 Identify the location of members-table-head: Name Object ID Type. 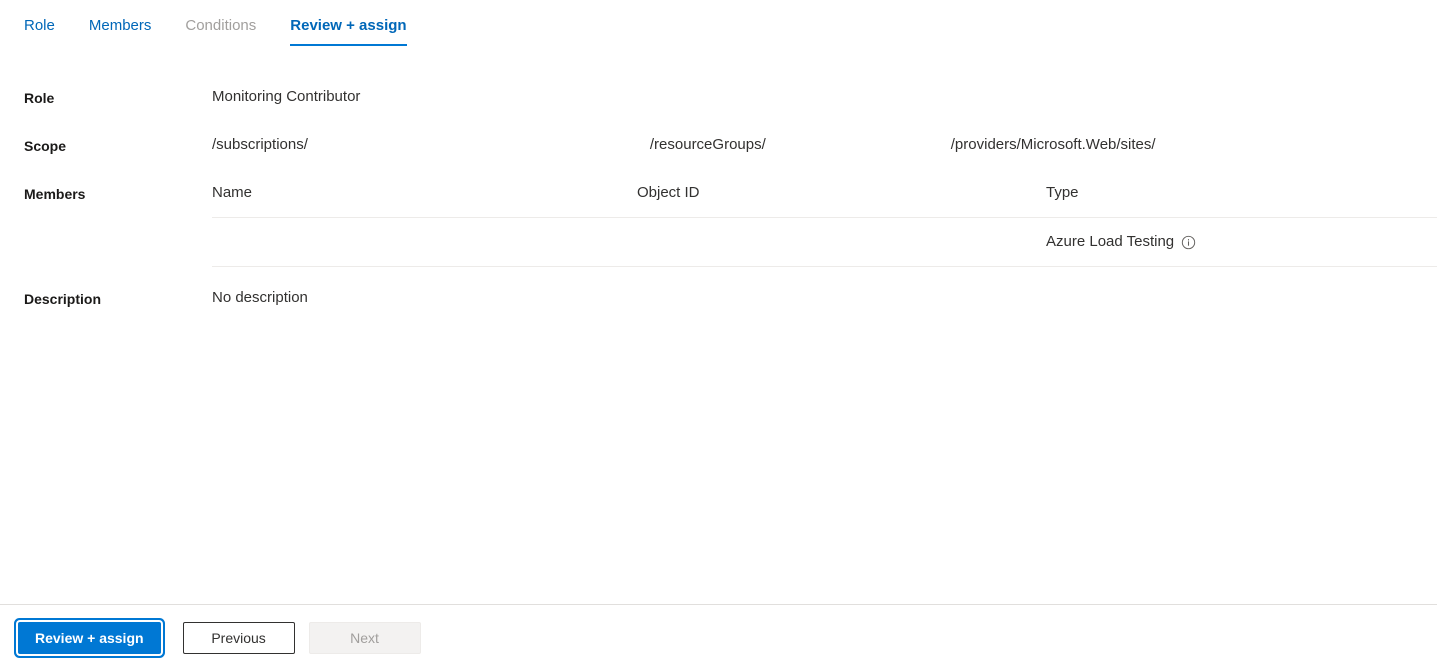
(824, 200).